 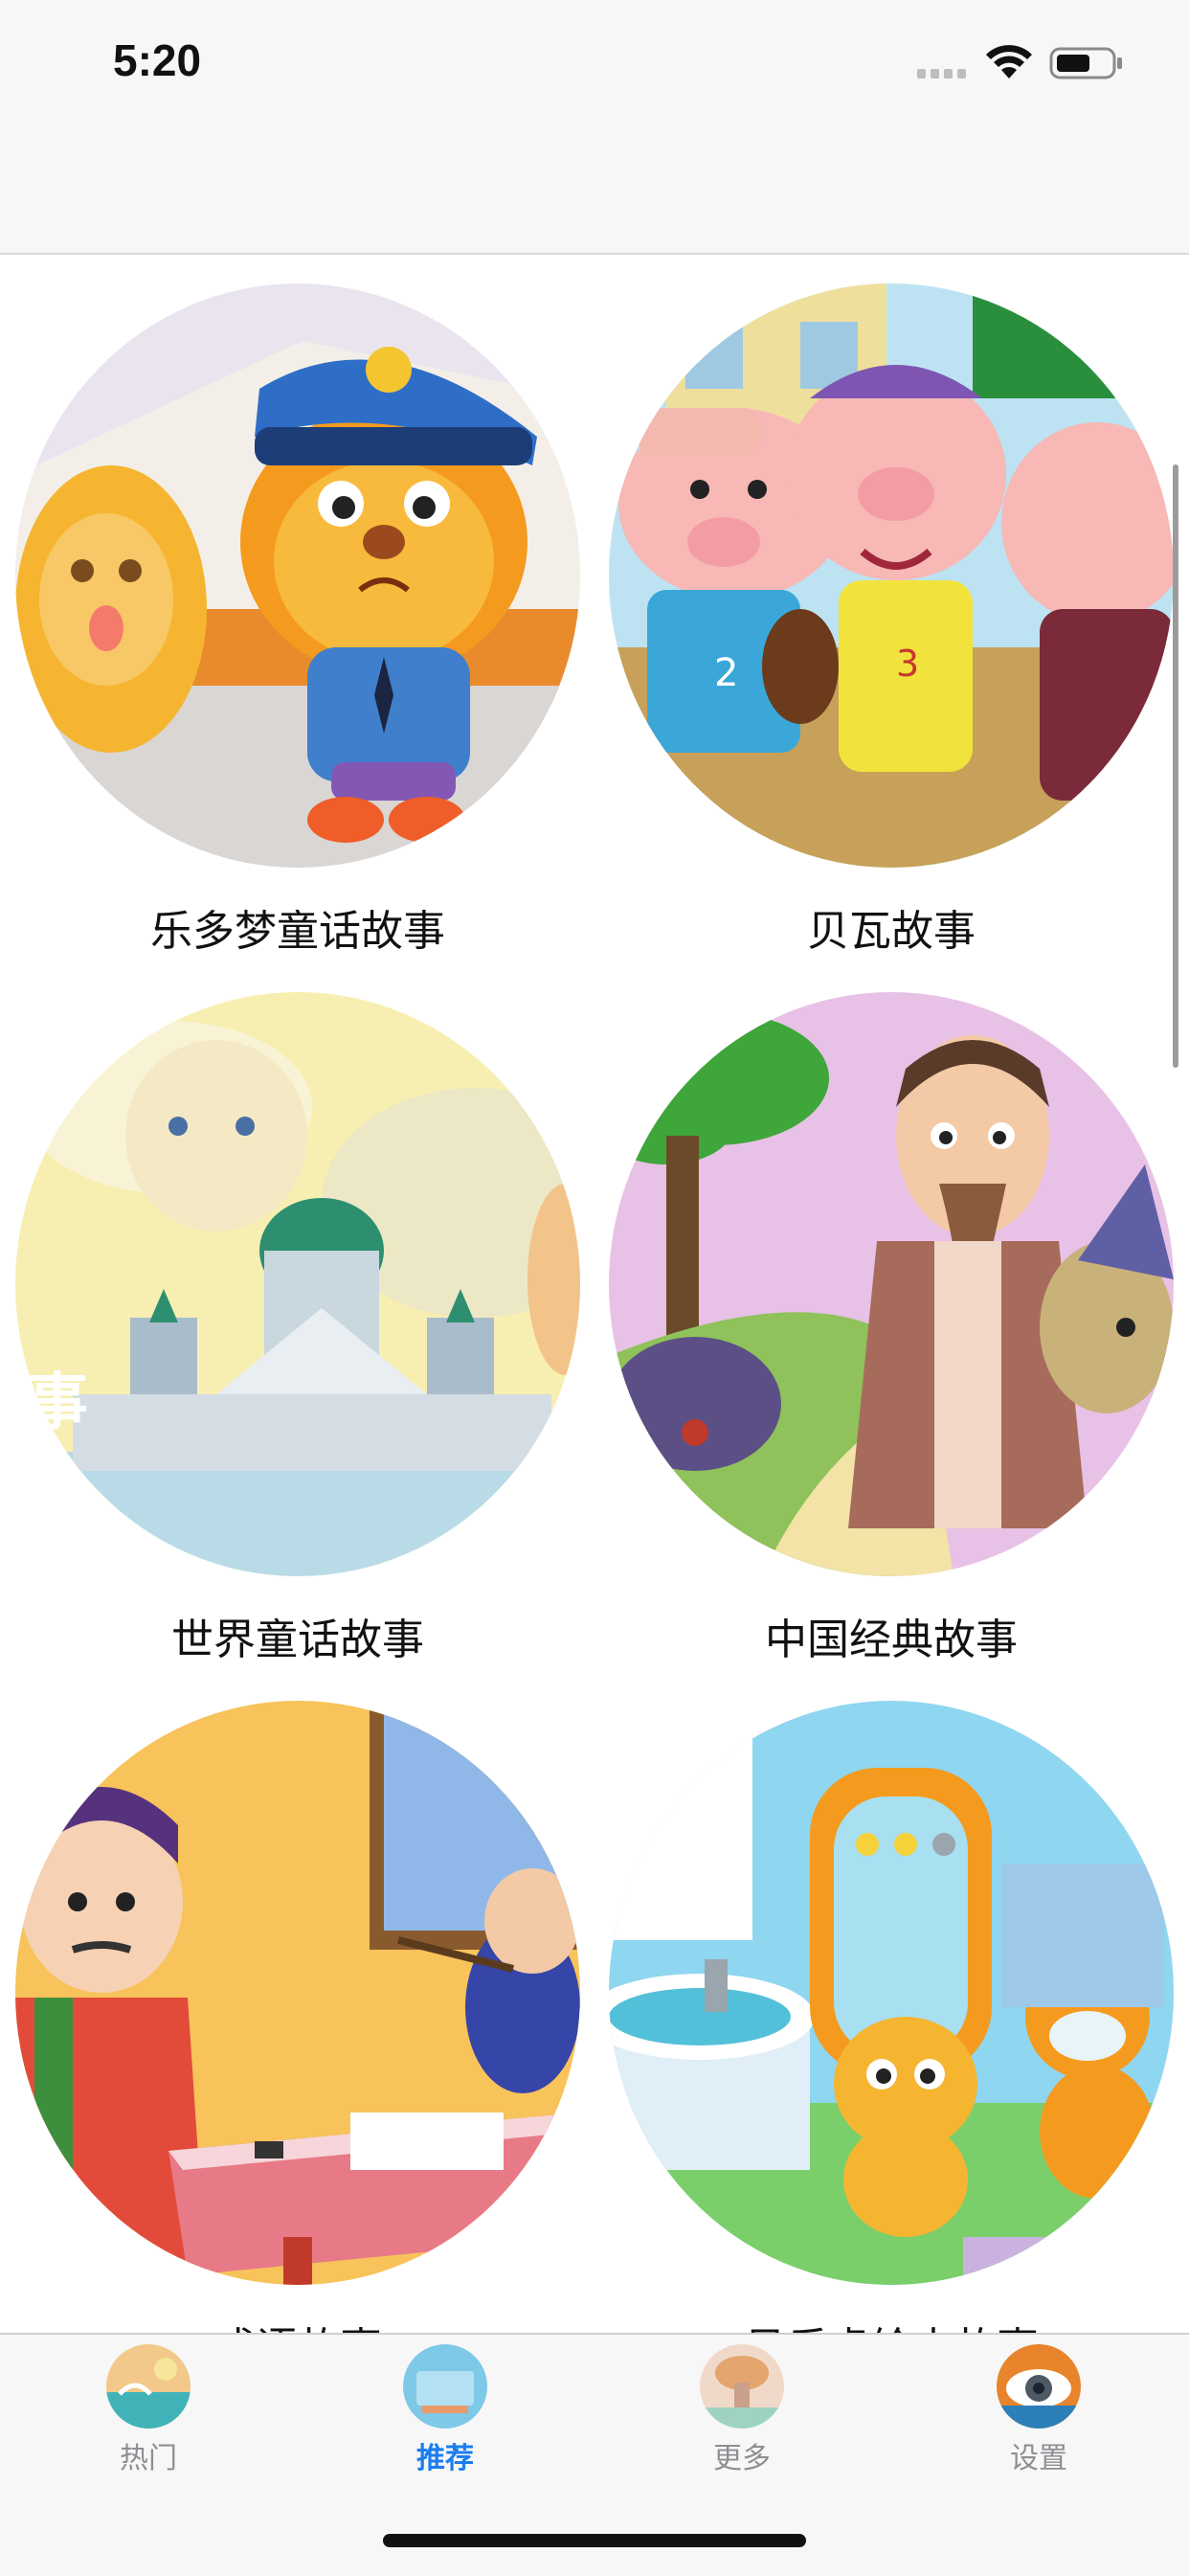 What do you see at coordinates (1085, 63) in the screenshot?
I see `battery-icon` at bounding box center [1085, 63].